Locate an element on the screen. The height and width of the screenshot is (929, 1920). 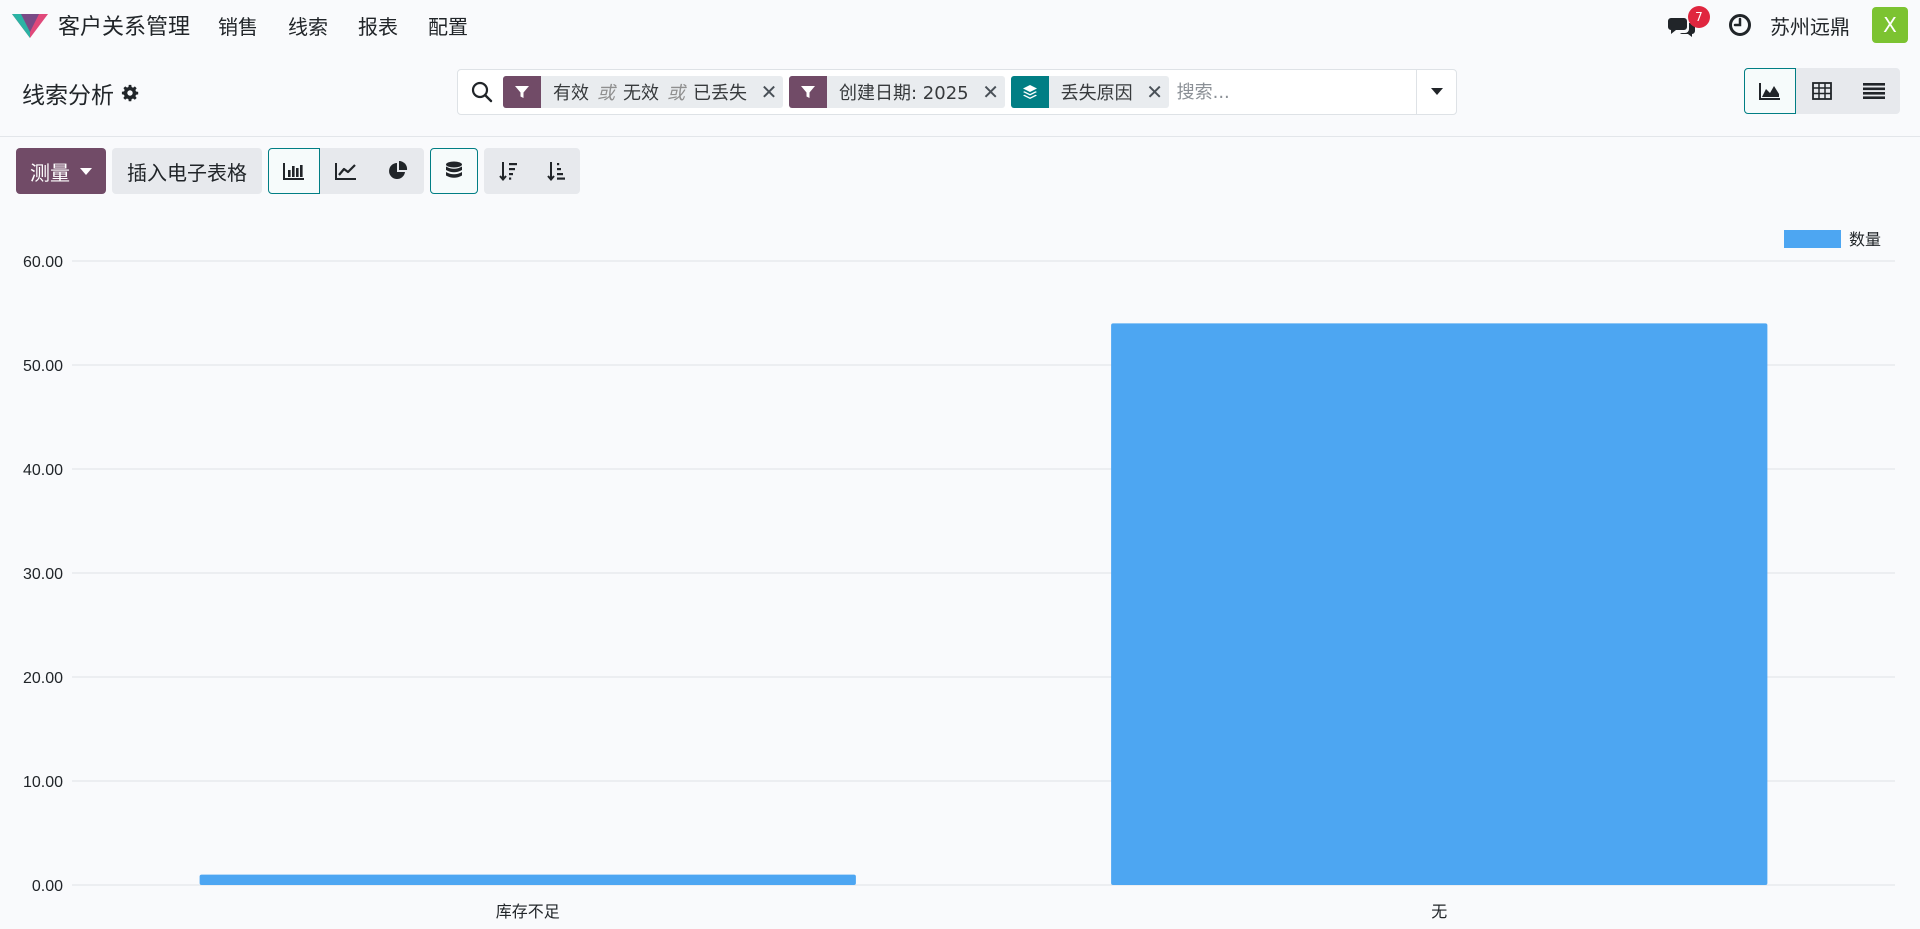
breadcrumb: 线索分析 is located at coordinates (80, 93).